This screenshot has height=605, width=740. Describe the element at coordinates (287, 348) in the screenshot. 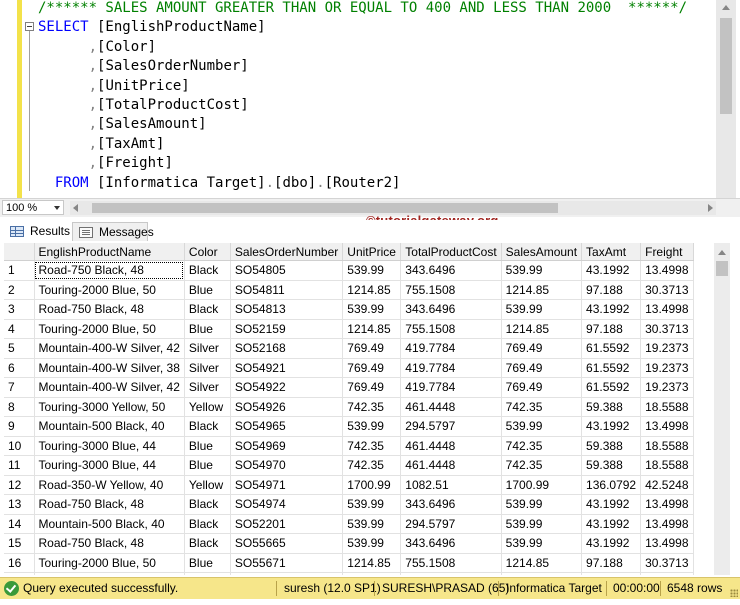

I see `grid-cell: SO52168` at that location.